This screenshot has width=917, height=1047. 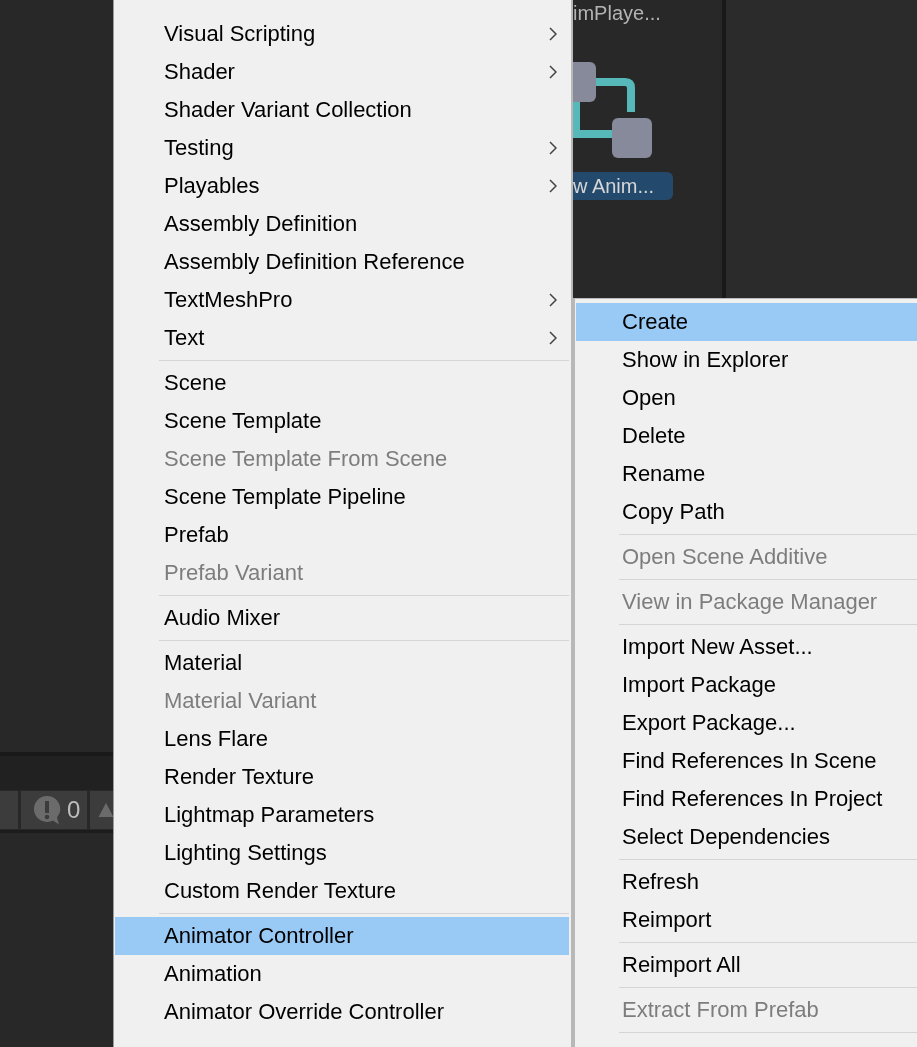 I want to click on menu-item: Create, so click(x=746, y=322).